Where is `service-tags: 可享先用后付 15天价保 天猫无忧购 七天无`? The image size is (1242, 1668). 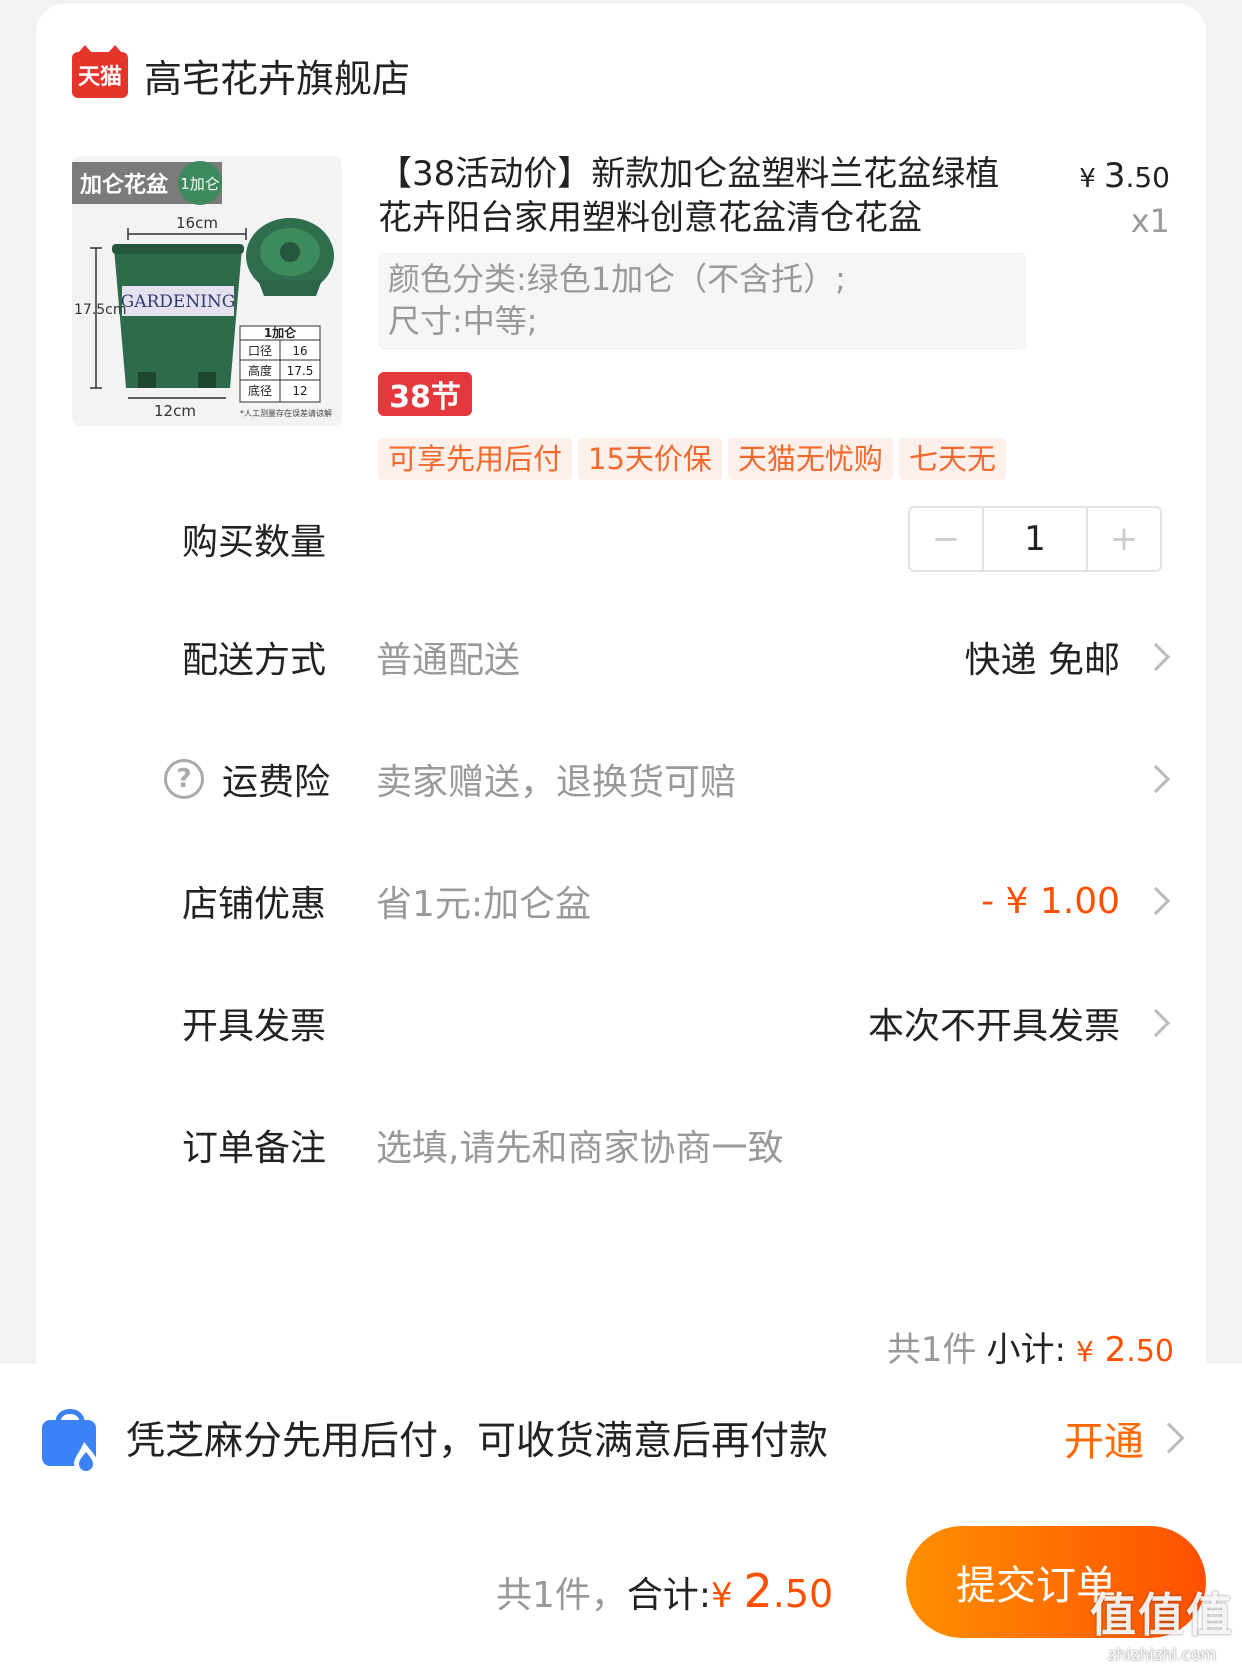 service-tags: 可享先用后付 15天价保 天猫无忧购 七天无 is located at coordinates (702, 459).